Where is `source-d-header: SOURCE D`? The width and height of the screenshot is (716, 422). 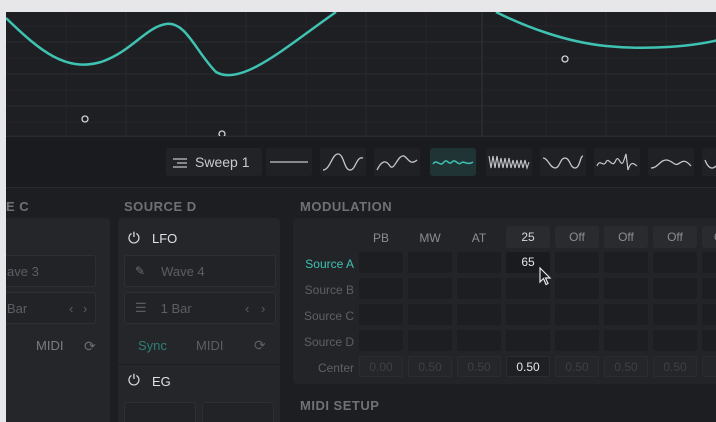 source-d-header: SOURCE D is located at coordinates (160, 206).